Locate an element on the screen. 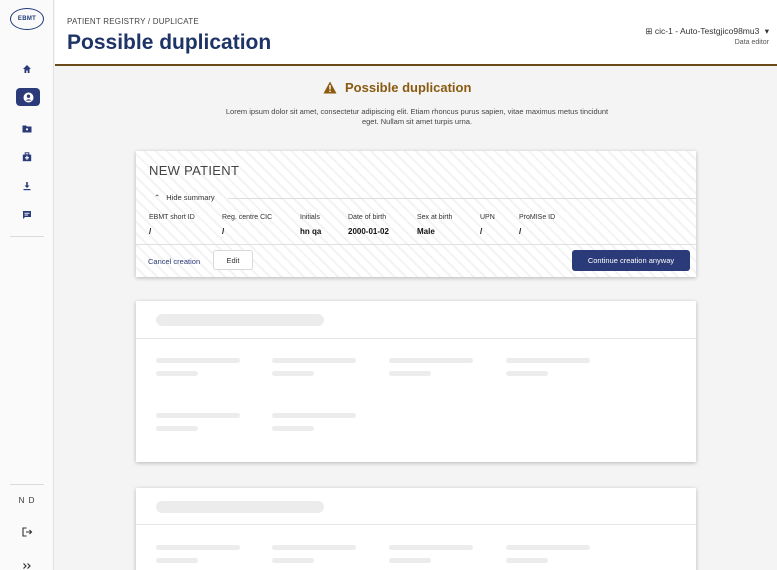 The width and height of the screenshot is (777, 570). chat-icon is located at coordinates (27, 215).